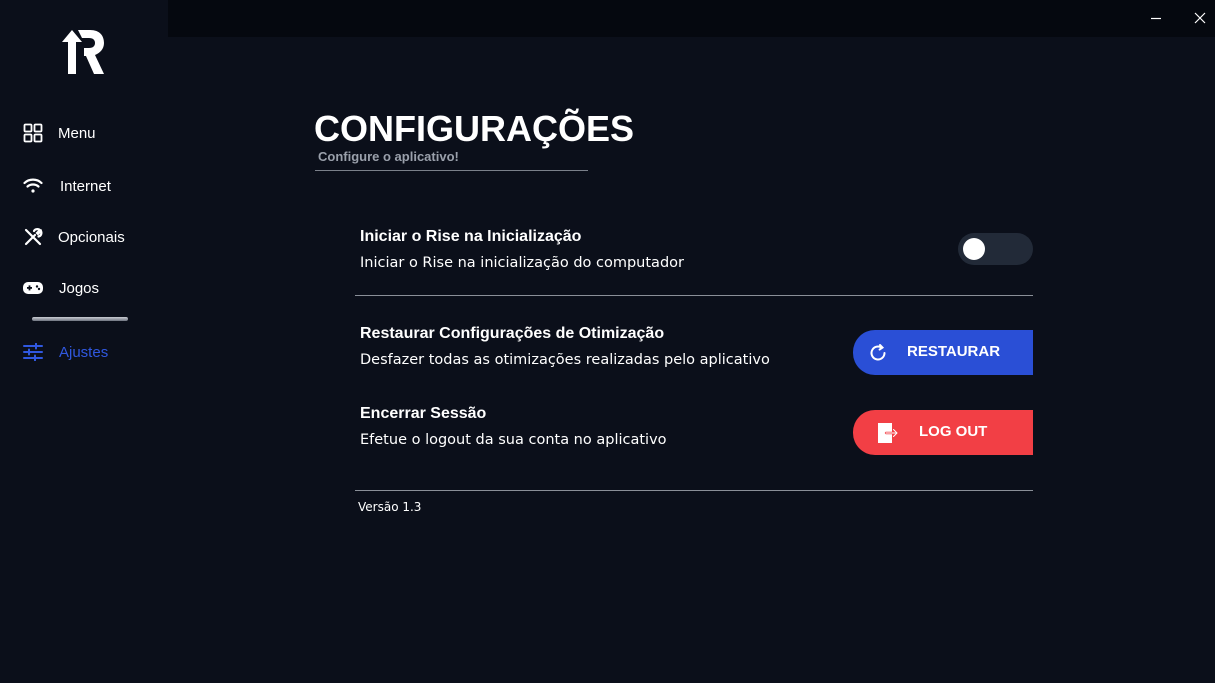 The height and width of the screenshot is (683, 1215). What do you see at coordinates (694, 490) in the screenshot?
I see `footer-divider` at bounding box center [694, 490].